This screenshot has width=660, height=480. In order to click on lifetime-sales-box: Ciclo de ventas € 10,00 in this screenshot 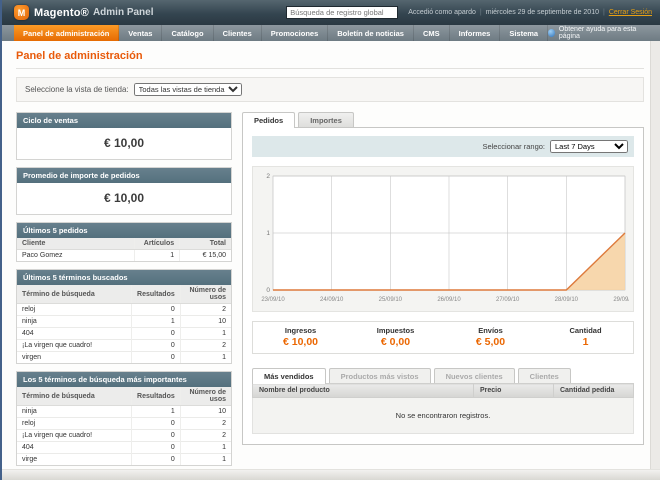, I will do `click(124, 136)`.